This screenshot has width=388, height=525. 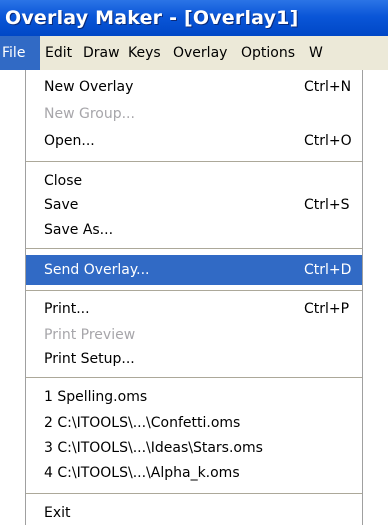 What do you see at coordinates (194, 87) in the screenshot?
I see `menu-item-new-overlay: New Overlay Ctrl+N` at bounding box center [194, 87].